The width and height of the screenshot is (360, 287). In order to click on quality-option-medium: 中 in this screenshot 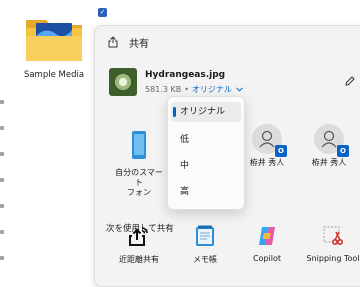, I will do `click(206, 166)`.